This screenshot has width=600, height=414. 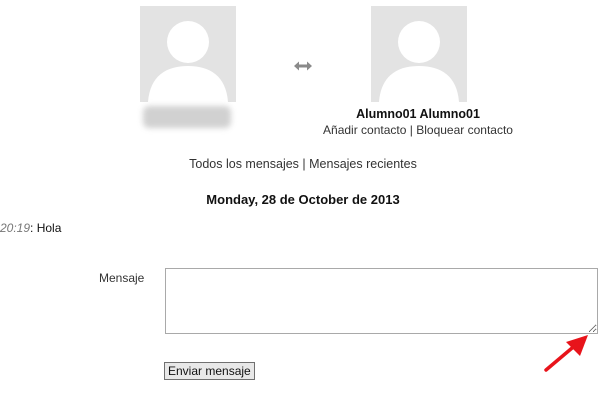 What do you see at coordinates (15, 228) in the screenshot?
I see `message-time: 20:19` at bounding box center [15, 228].